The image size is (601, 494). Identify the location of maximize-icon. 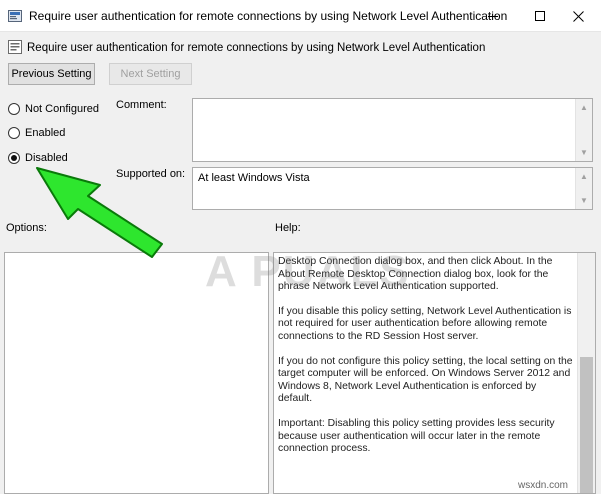
(540, 16).